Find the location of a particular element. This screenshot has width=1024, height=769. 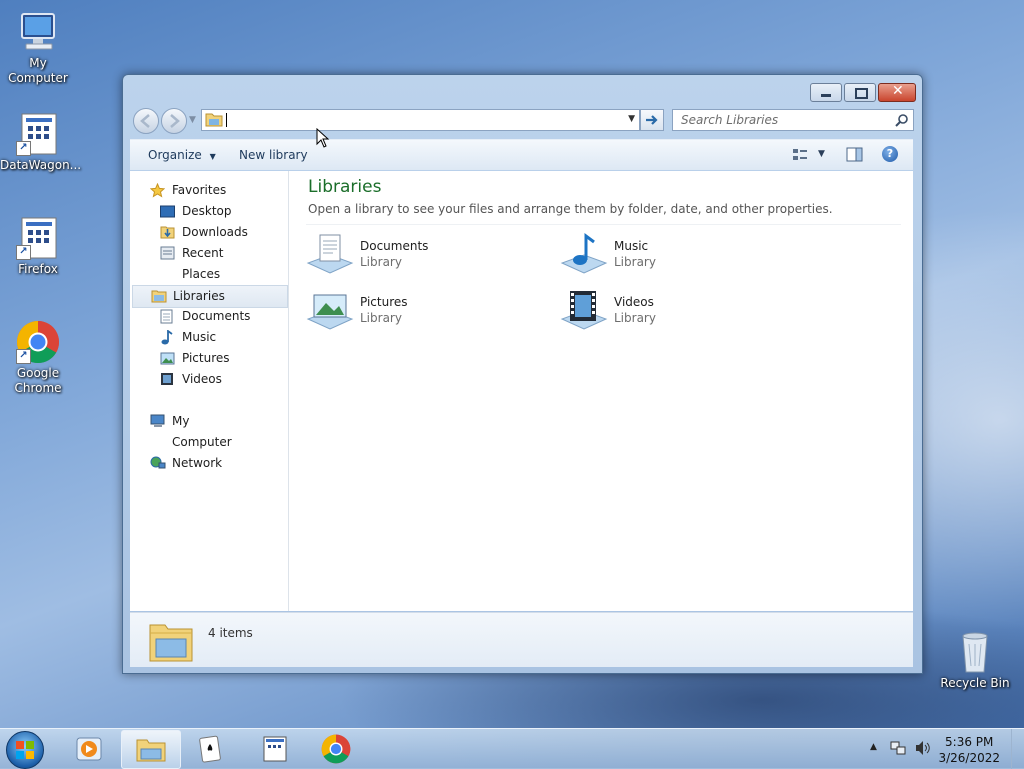

nav-label: Recent Places is located at coordinates (203, 263).